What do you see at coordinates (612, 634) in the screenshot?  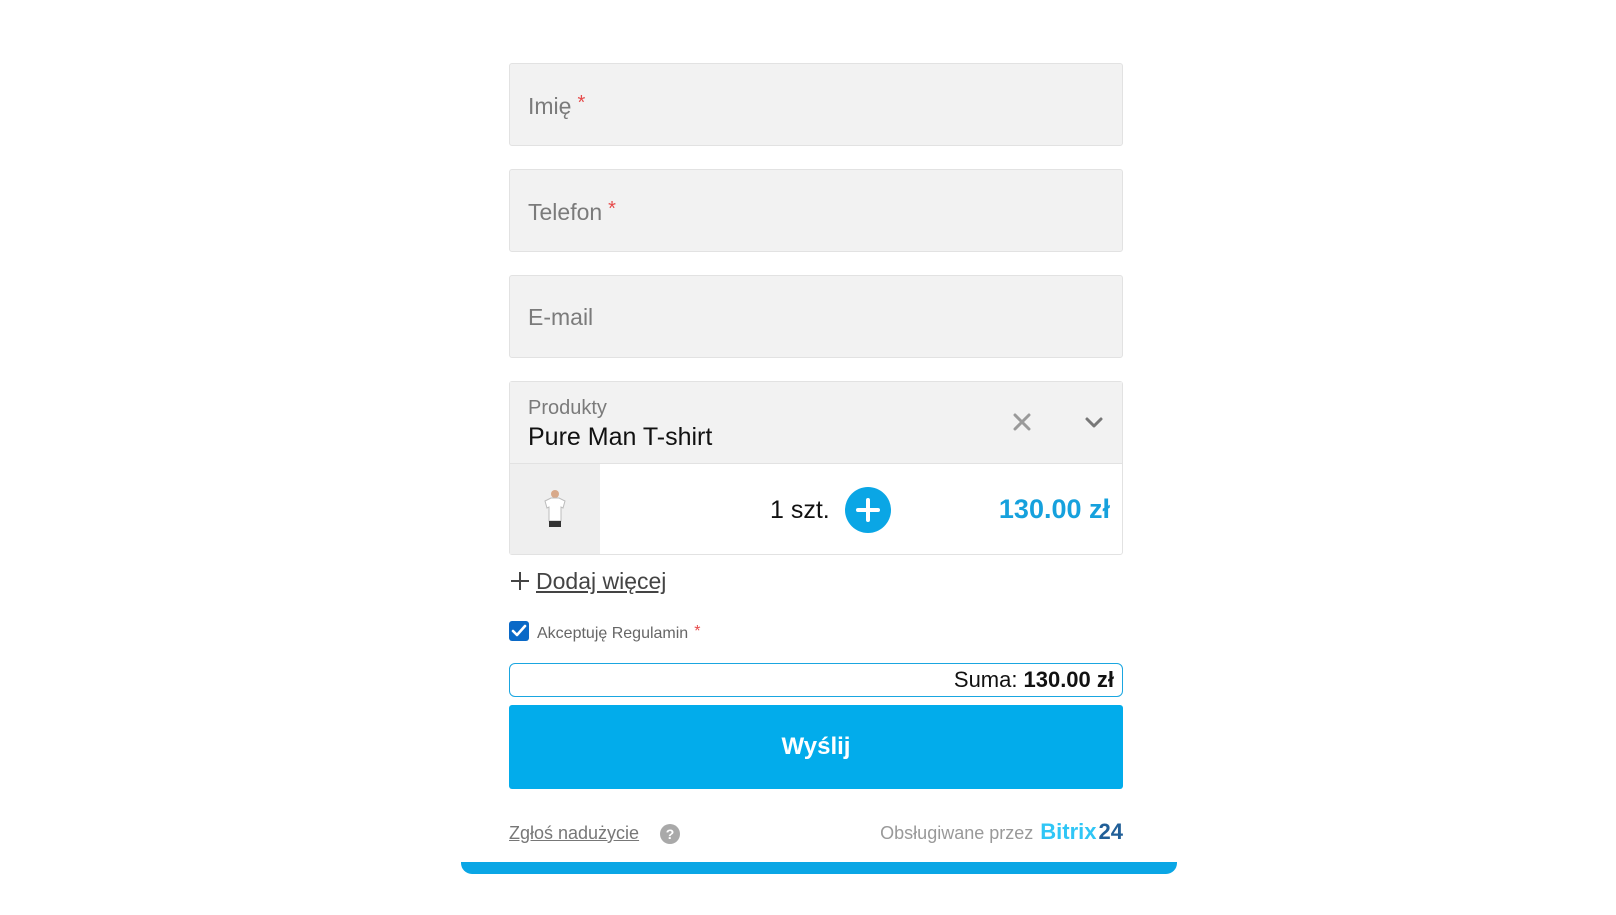 I see `terms-label: Akceptuję Regulamin` at bounding box center [612, 634].